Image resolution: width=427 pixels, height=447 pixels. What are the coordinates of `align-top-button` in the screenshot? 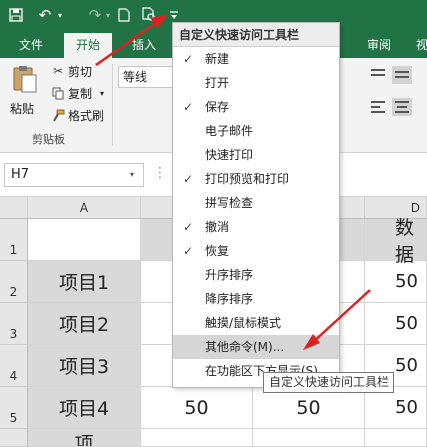 It's located at (378, 75).